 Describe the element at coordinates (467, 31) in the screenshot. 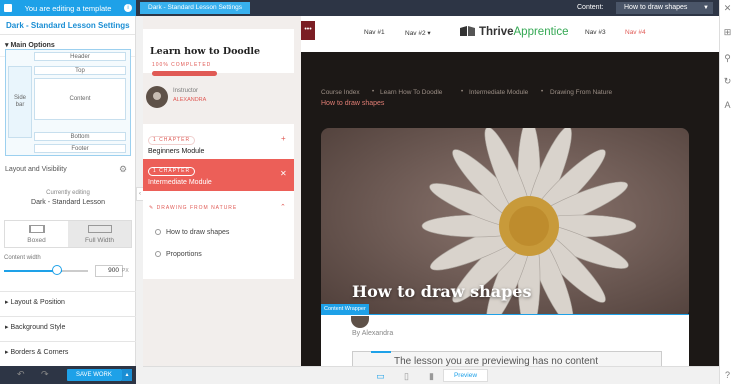

I see `thrive-book-icon` at that location.